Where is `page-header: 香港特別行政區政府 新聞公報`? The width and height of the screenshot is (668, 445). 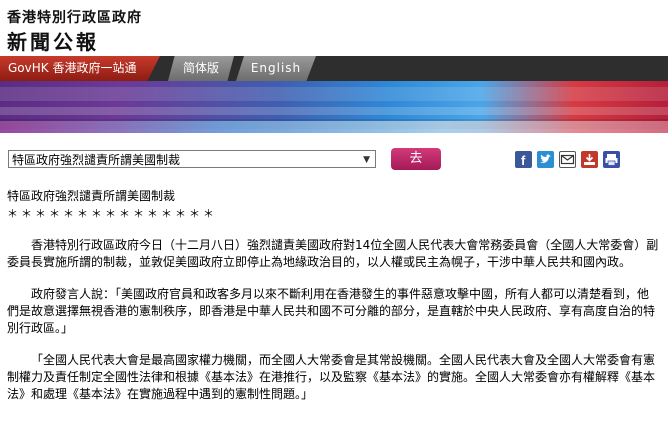 page-header: 香港特別行政區政府 新聞公報 is located at coordinates (334, 28).